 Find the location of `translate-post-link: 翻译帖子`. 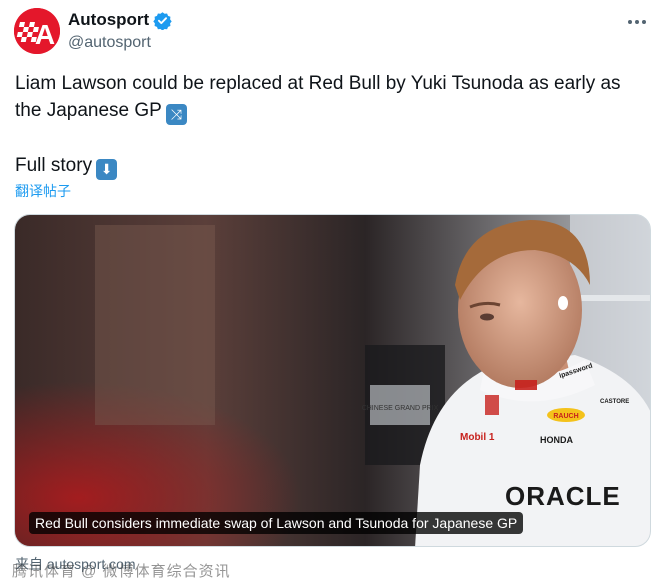

translate-post-link: 翻译帖子 is located at coordinates (43, 191).